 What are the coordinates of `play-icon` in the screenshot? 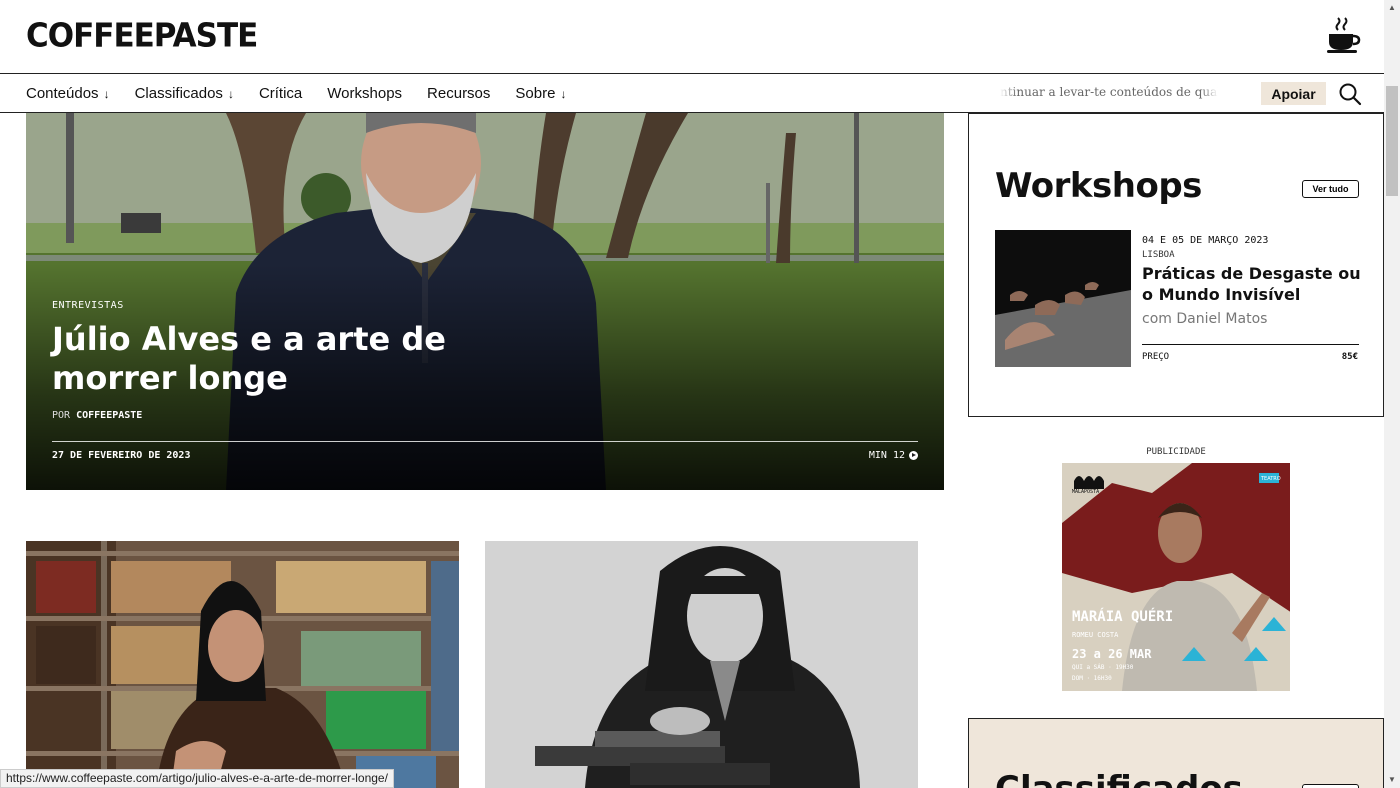 It's located at (913, 455).